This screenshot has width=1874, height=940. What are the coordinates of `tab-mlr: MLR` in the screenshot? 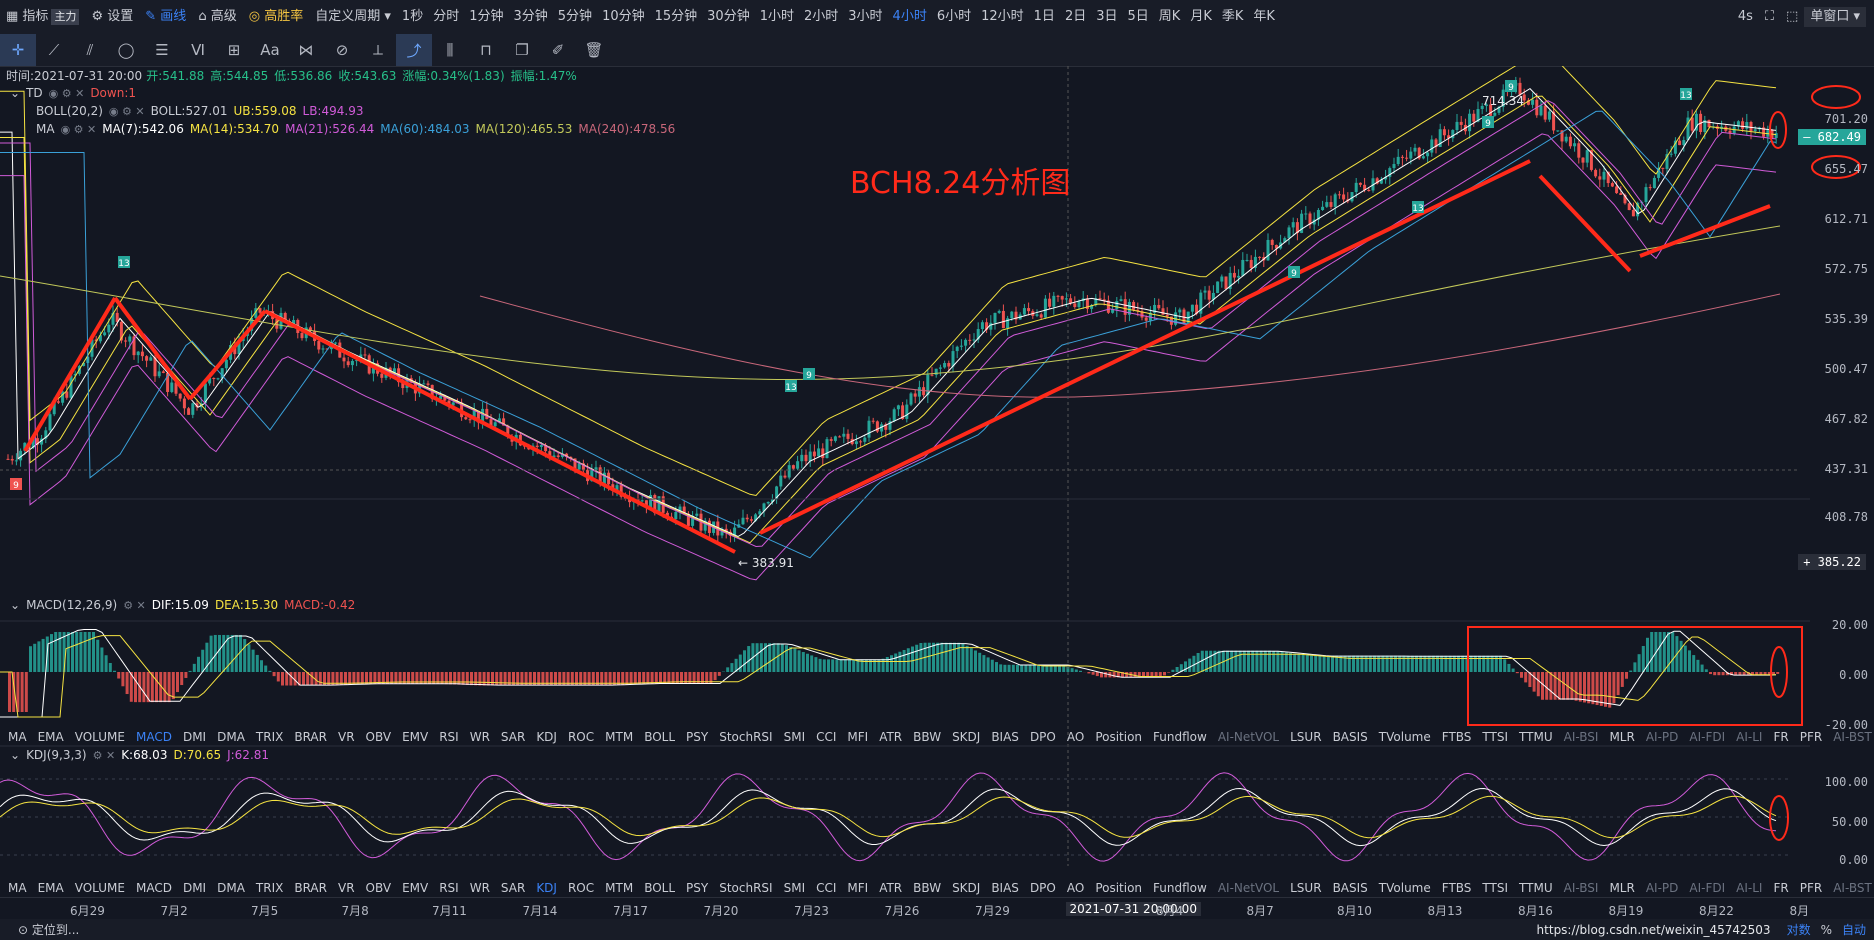 It's located at (1621, 737).